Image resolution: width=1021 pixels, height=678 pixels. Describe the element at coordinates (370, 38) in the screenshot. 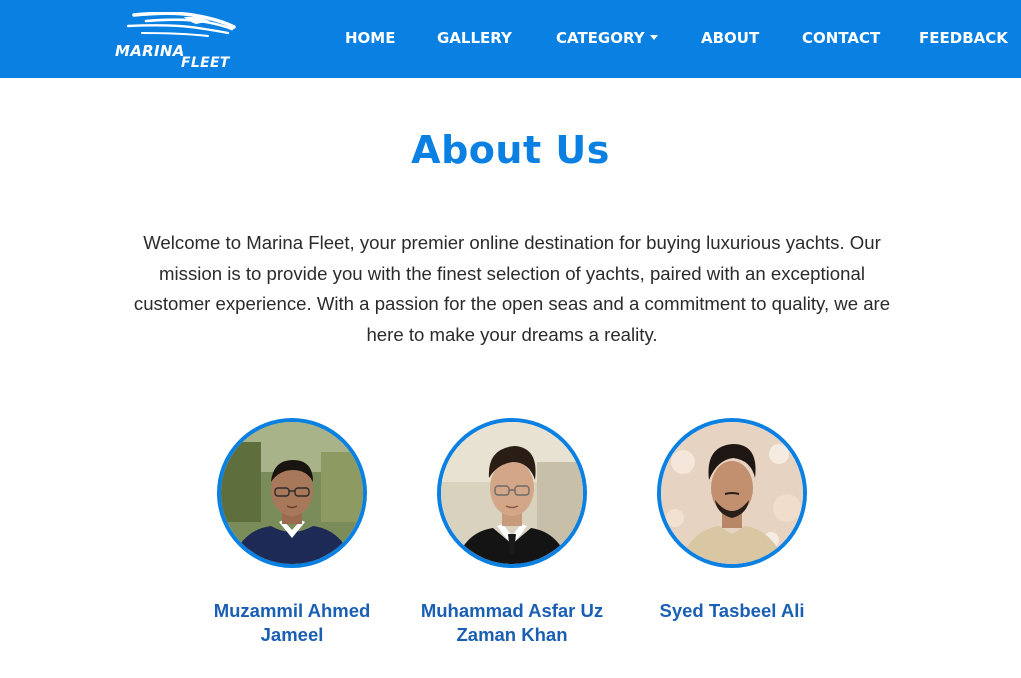

I see `nav-home: HOME` at that location.